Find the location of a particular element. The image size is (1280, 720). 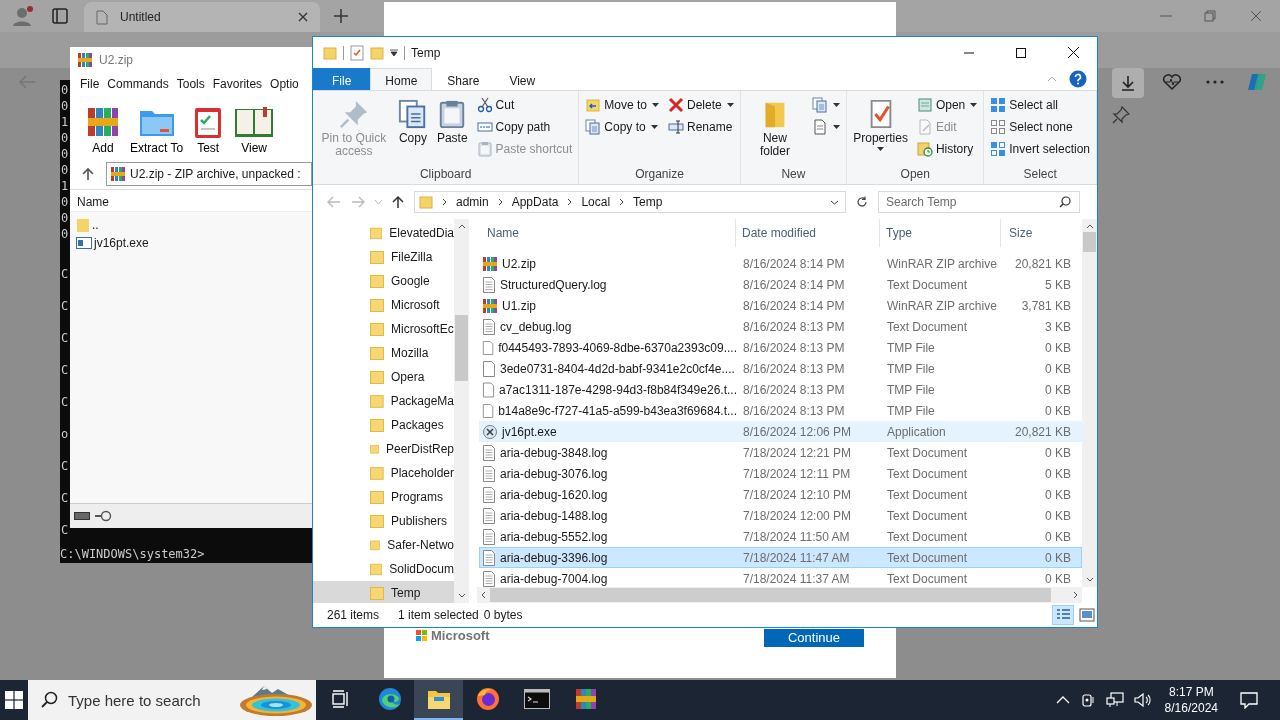

close-icon is located at coordinates (1073, 52).